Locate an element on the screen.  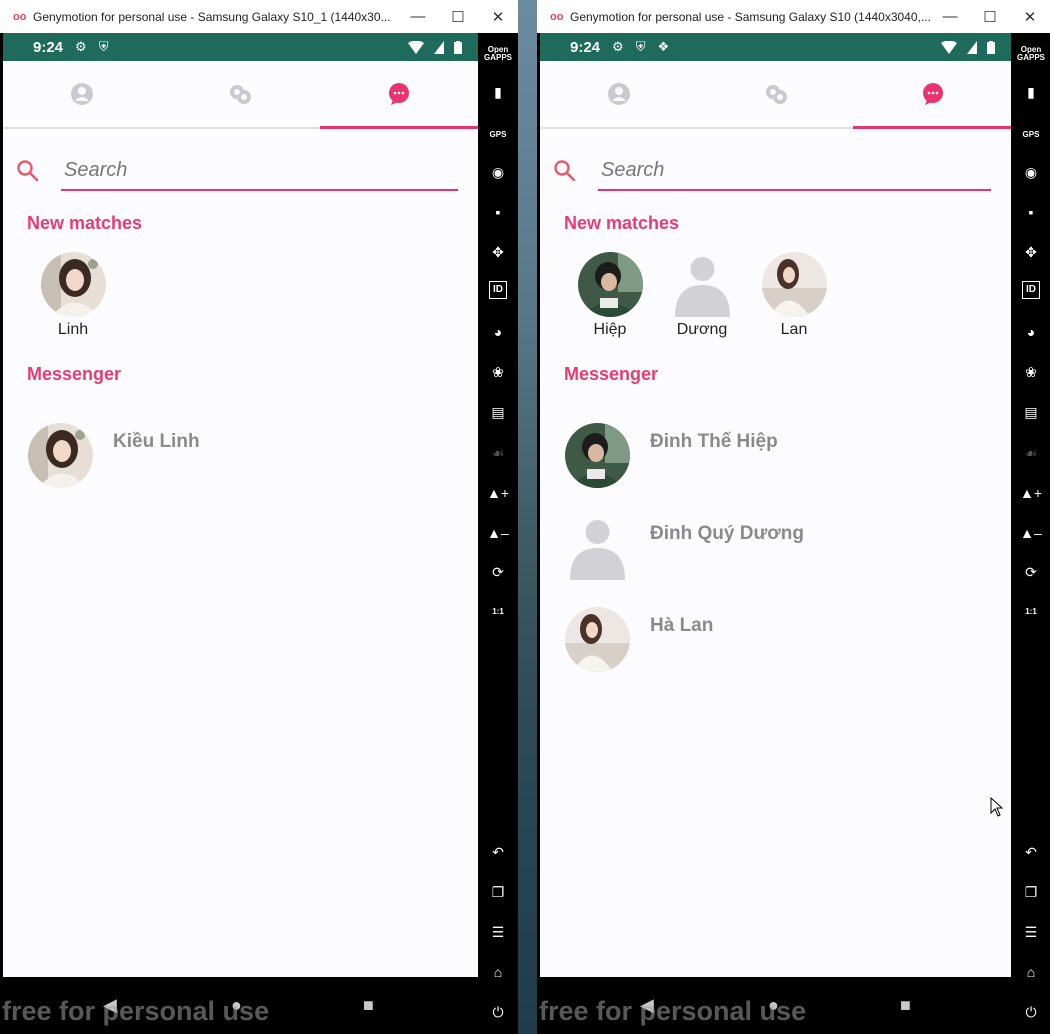
conversation-name: Đinh Thế Hiệp is located at coordinates (714, 441).